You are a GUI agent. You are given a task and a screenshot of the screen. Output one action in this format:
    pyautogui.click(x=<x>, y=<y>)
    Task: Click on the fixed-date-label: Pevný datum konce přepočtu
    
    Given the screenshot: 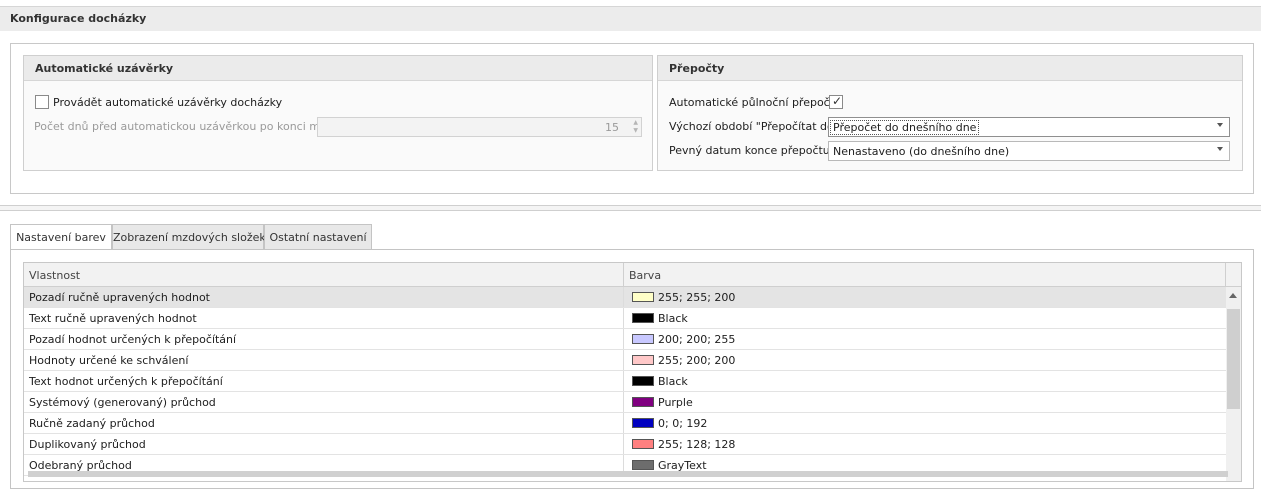 What is the action you would take?
    pyautogui.click(x=749, y=150)
    